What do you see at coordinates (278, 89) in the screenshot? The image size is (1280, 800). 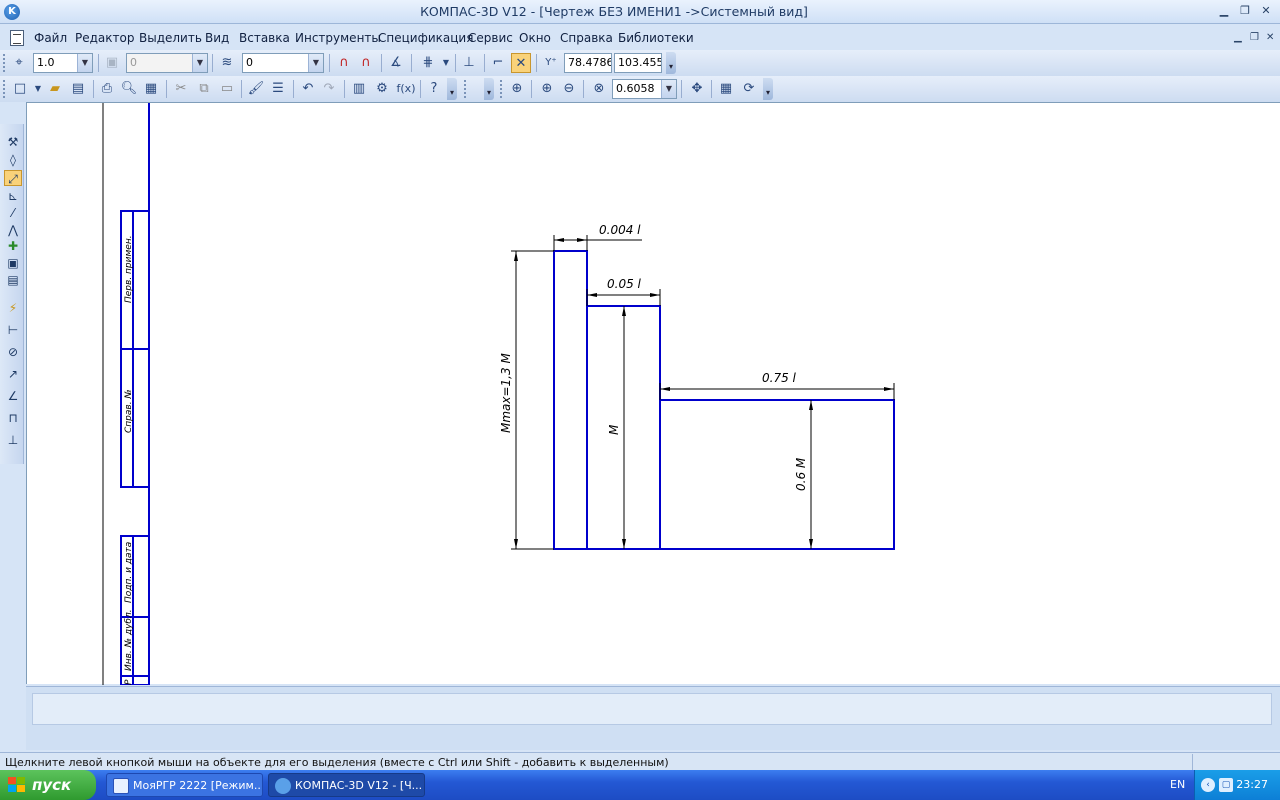 I see `properties-icon: ☰` at bounding box center [278, 89].